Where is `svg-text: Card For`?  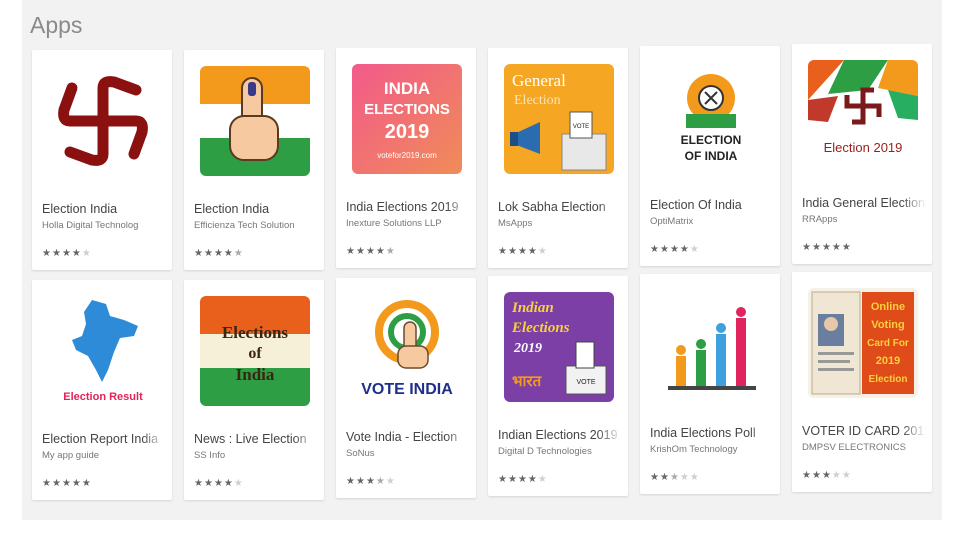 svg-text: Card For is located at coordinates (888, 343).